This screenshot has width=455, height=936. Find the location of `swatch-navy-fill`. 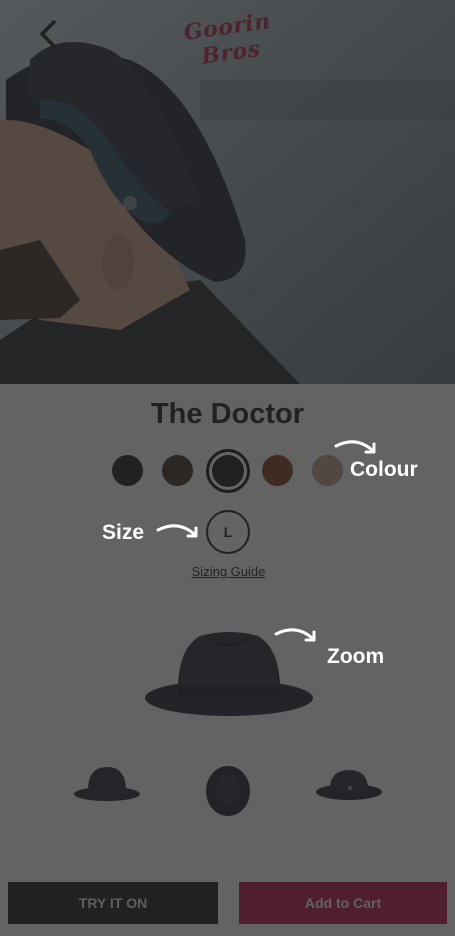

swatch-navy-fill is located at coordinates (228, 471).